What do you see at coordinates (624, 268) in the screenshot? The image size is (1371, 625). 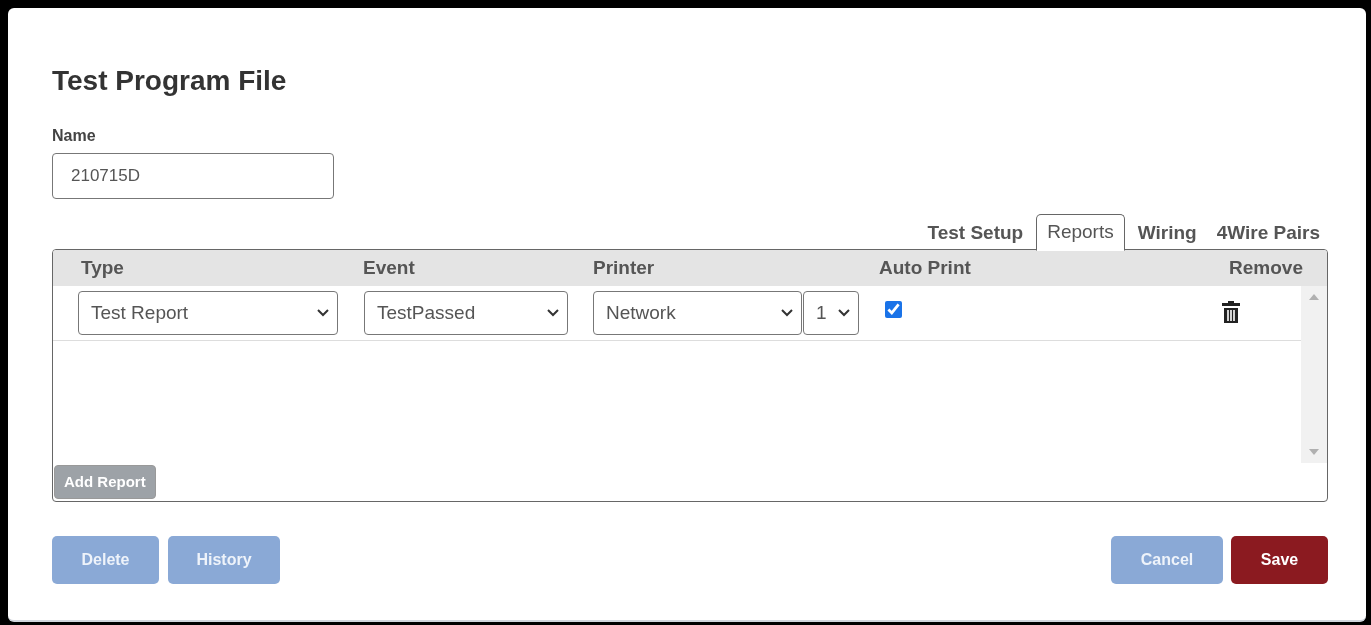 I see `column-header: Printer` at bounding box center [624, 268].